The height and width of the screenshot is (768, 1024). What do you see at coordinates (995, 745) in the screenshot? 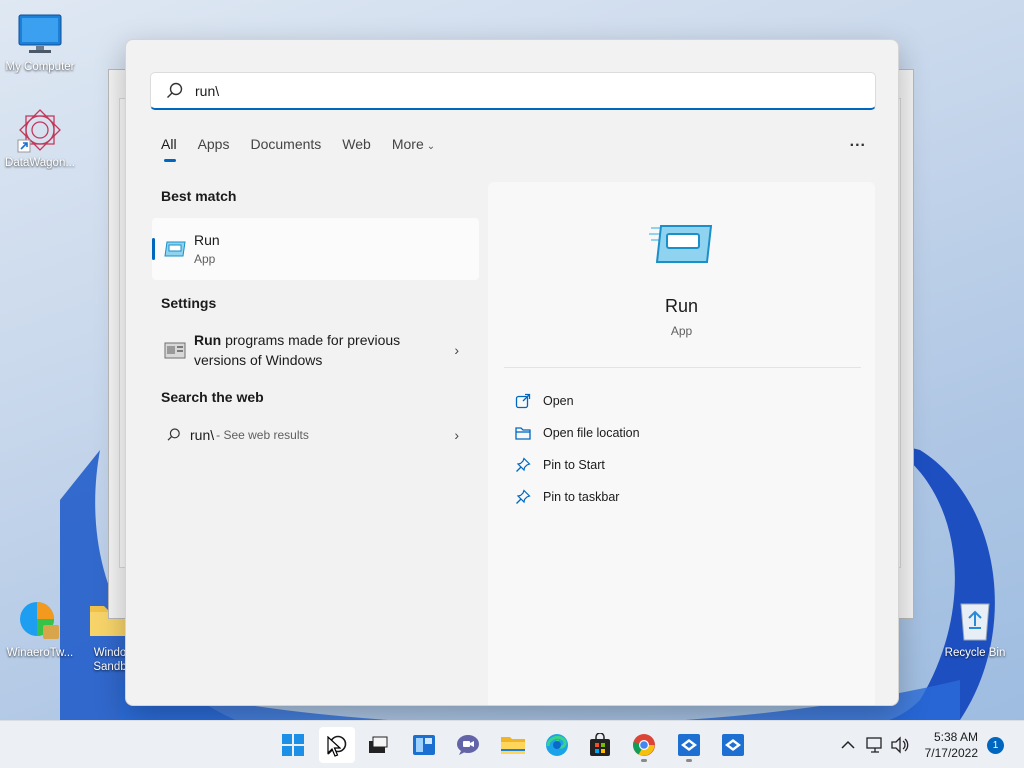
I see `notification-badge: 1` at bounding box center [995, 745].